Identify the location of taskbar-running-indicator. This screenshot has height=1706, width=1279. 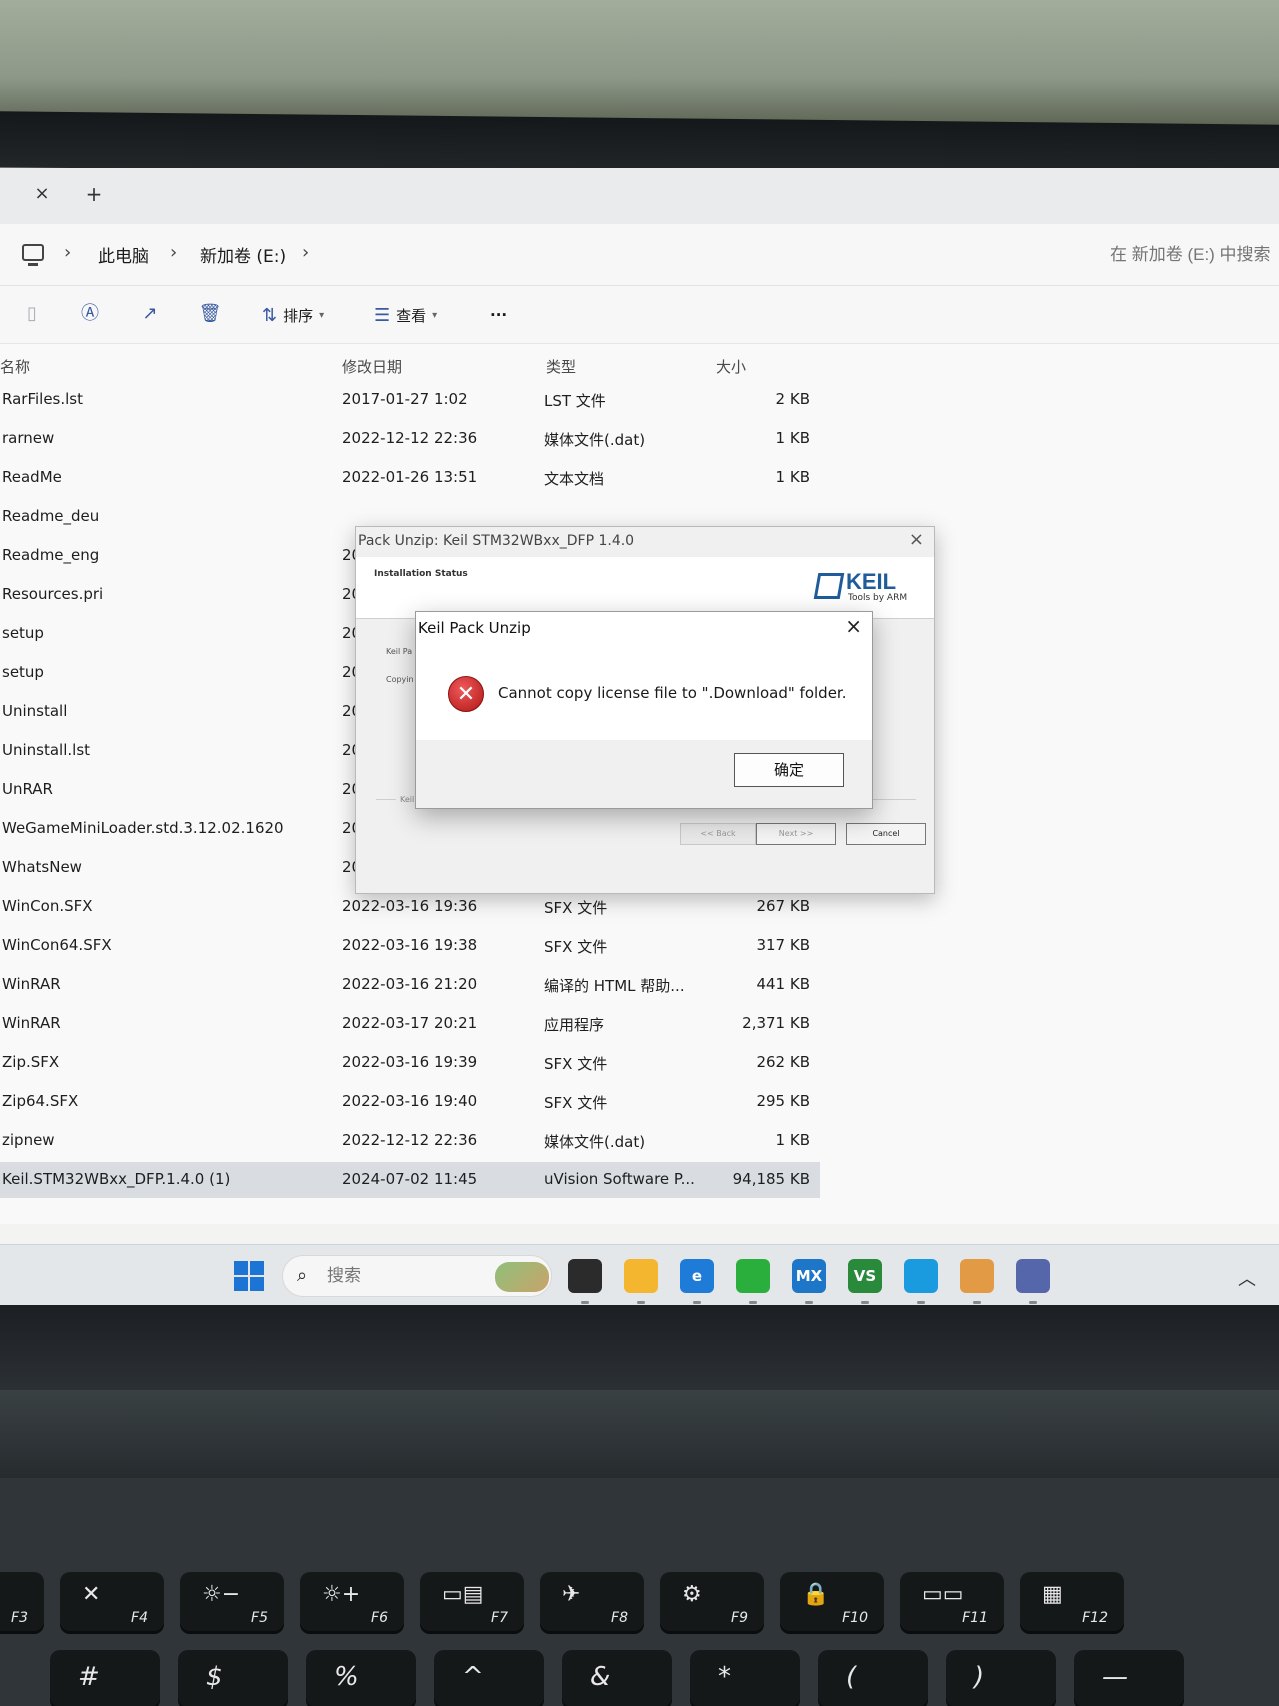
(977, 1302).